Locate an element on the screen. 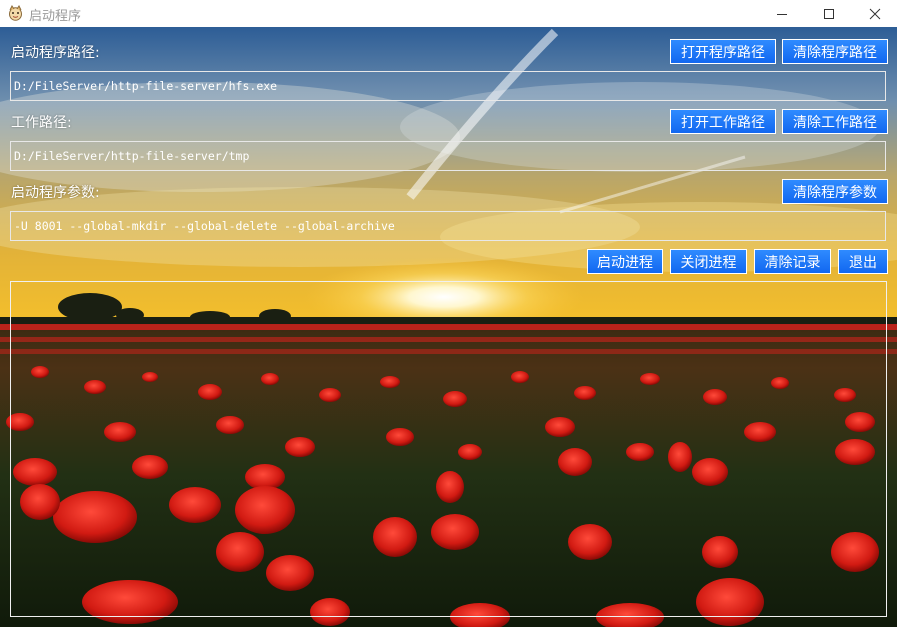 The width and height of the screenshot is (897, 627). minimize-button is located at coordinates (782, 13).